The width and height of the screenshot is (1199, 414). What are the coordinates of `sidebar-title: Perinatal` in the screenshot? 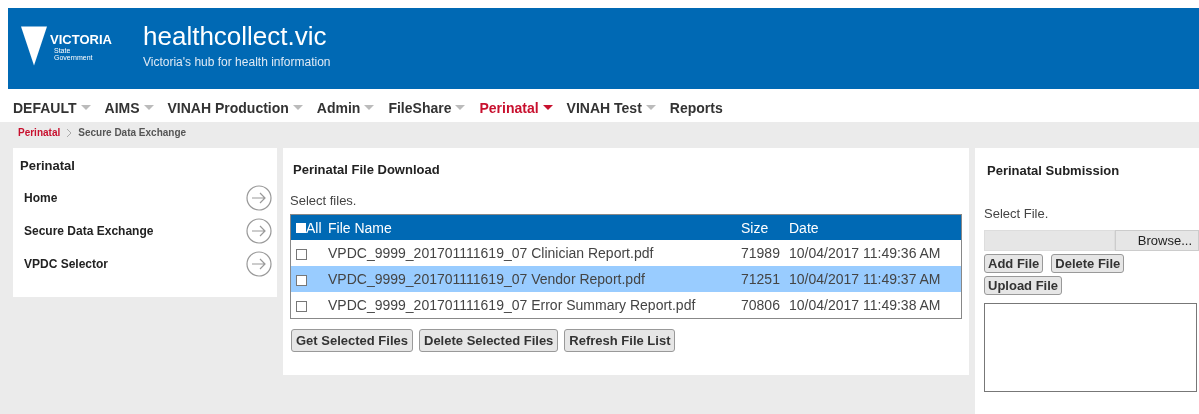 It's located at (48, 165).